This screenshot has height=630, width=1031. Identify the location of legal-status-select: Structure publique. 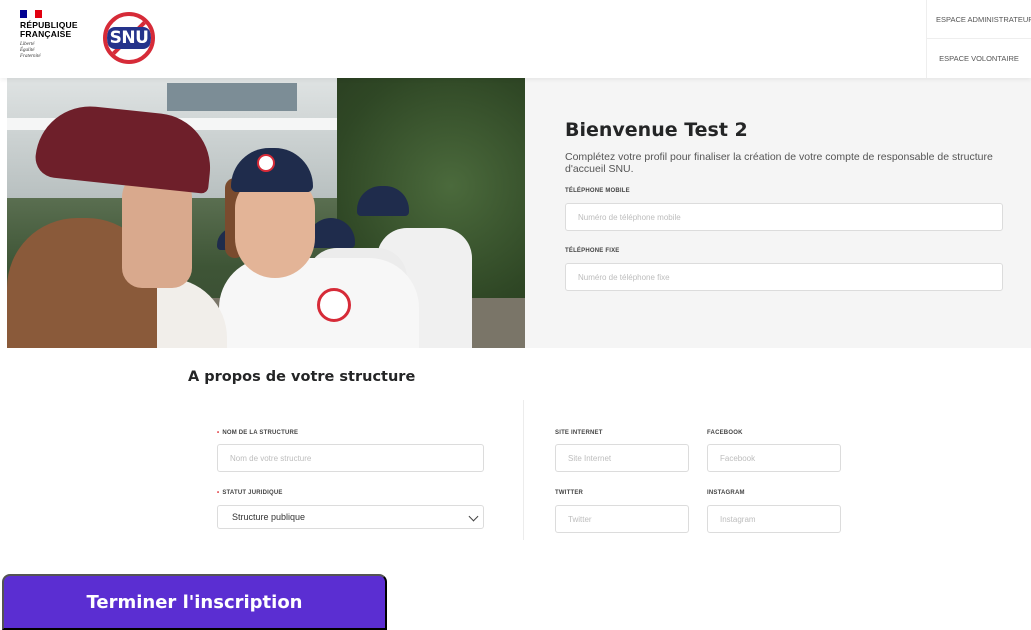
(350, 517).